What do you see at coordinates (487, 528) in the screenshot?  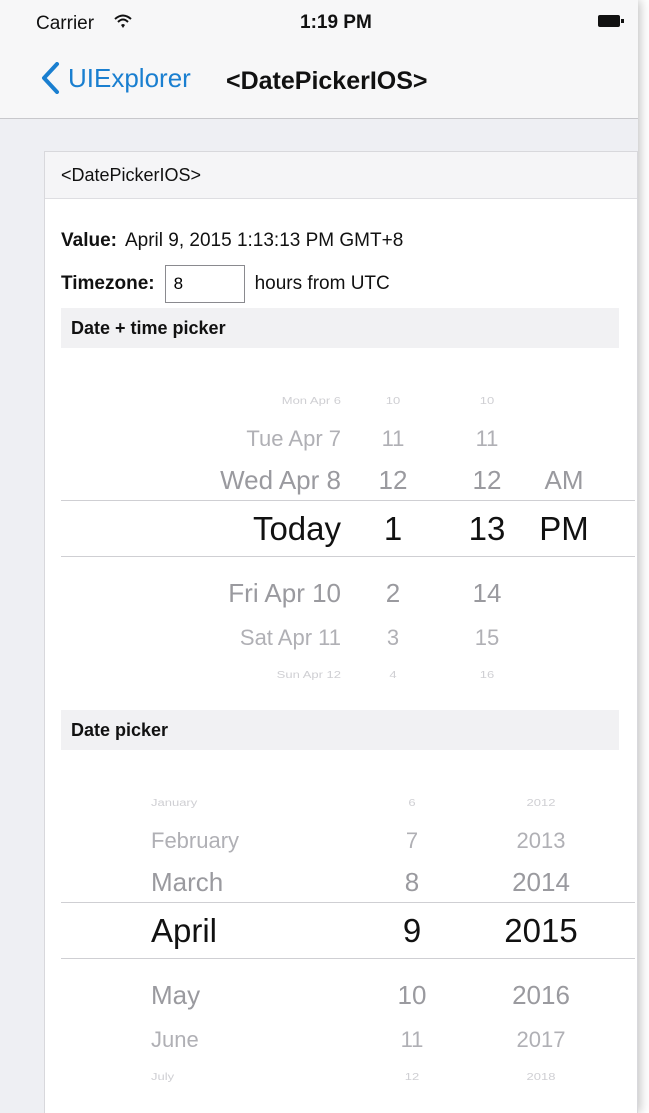 I see `minute-column-option: 13` at bounding box center [487, 528].